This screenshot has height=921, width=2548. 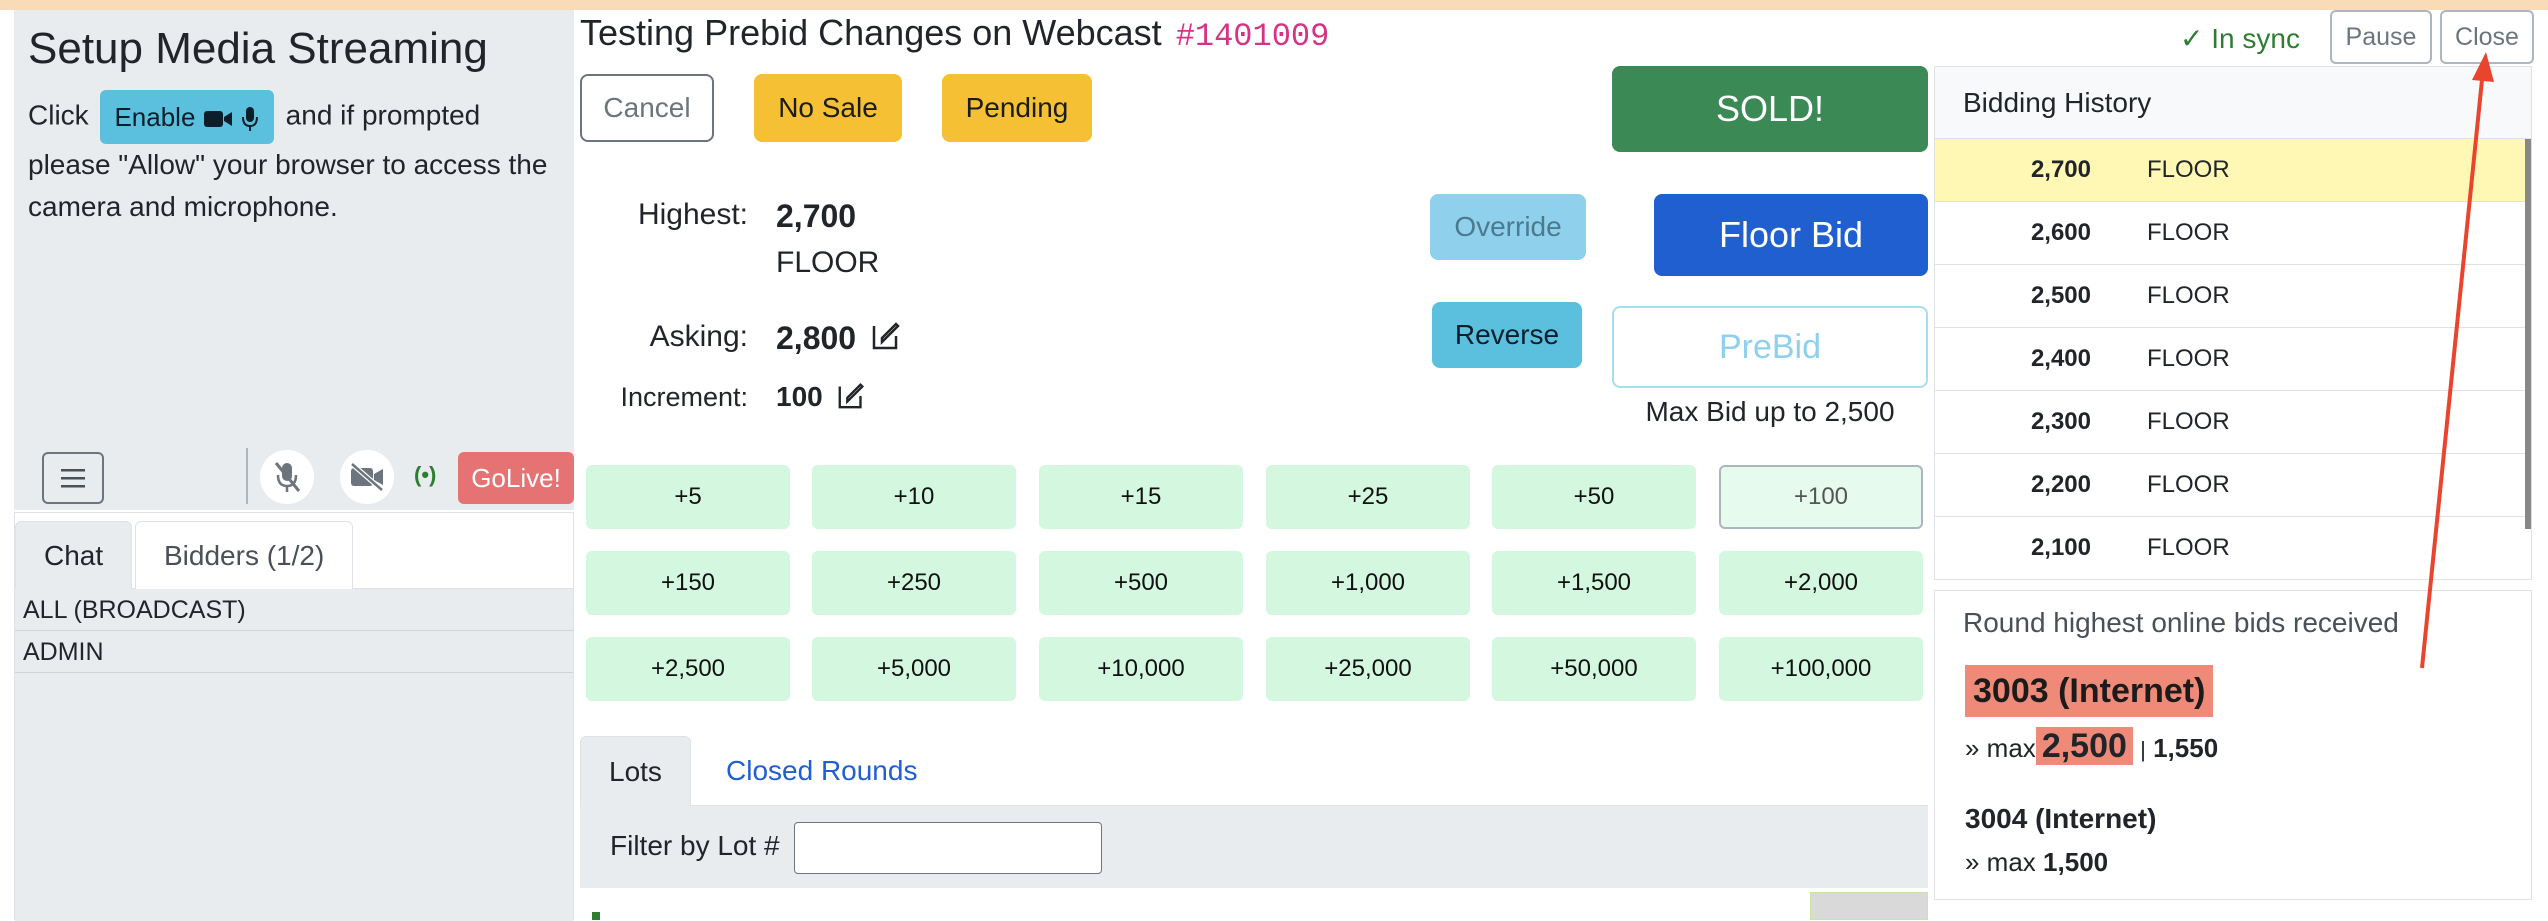 I want to click on increment-button: +50, so click(x=1594, y=497).